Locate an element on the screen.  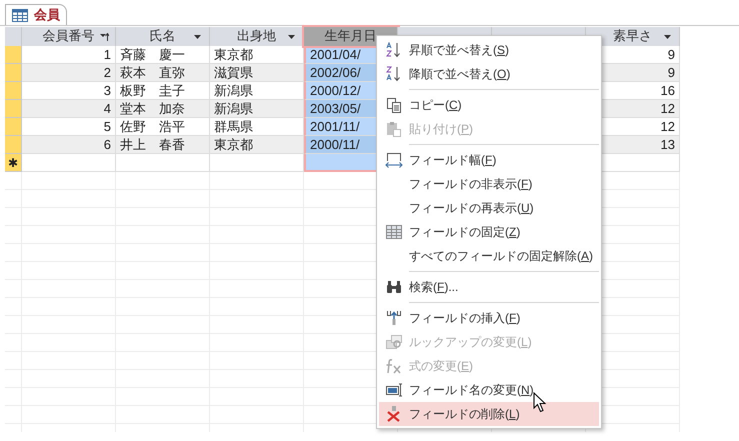
table-cell: 4 is located at coordinates (69, 109).